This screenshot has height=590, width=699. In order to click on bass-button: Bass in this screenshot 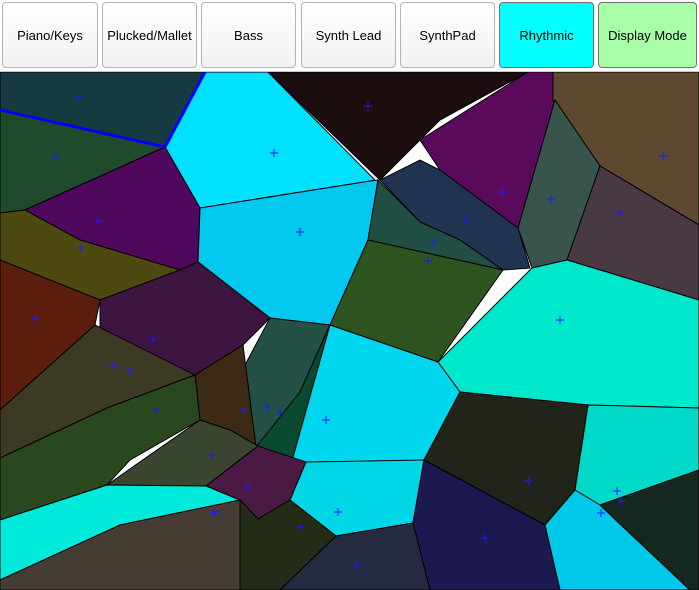, I will do `click(248, 35)`.